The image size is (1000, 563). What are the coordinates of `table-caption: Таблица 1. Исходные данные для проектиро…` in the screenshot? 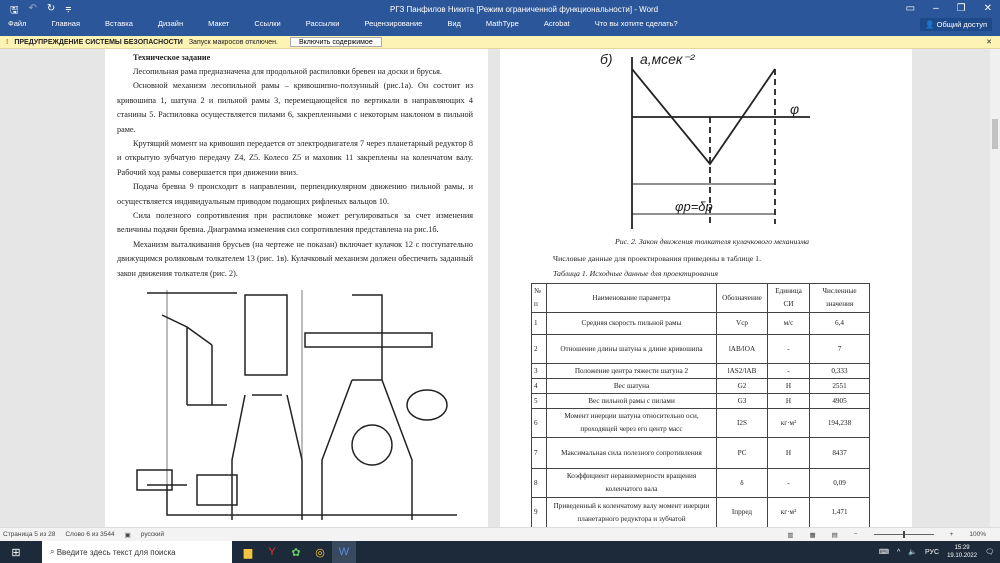 It's located at (636, 273).